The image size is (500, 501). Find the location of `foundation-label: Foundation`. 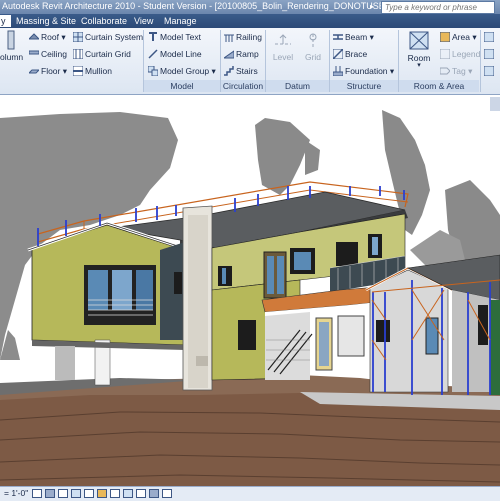

foundation-label: Foundation is located at coordinates (366, 71).